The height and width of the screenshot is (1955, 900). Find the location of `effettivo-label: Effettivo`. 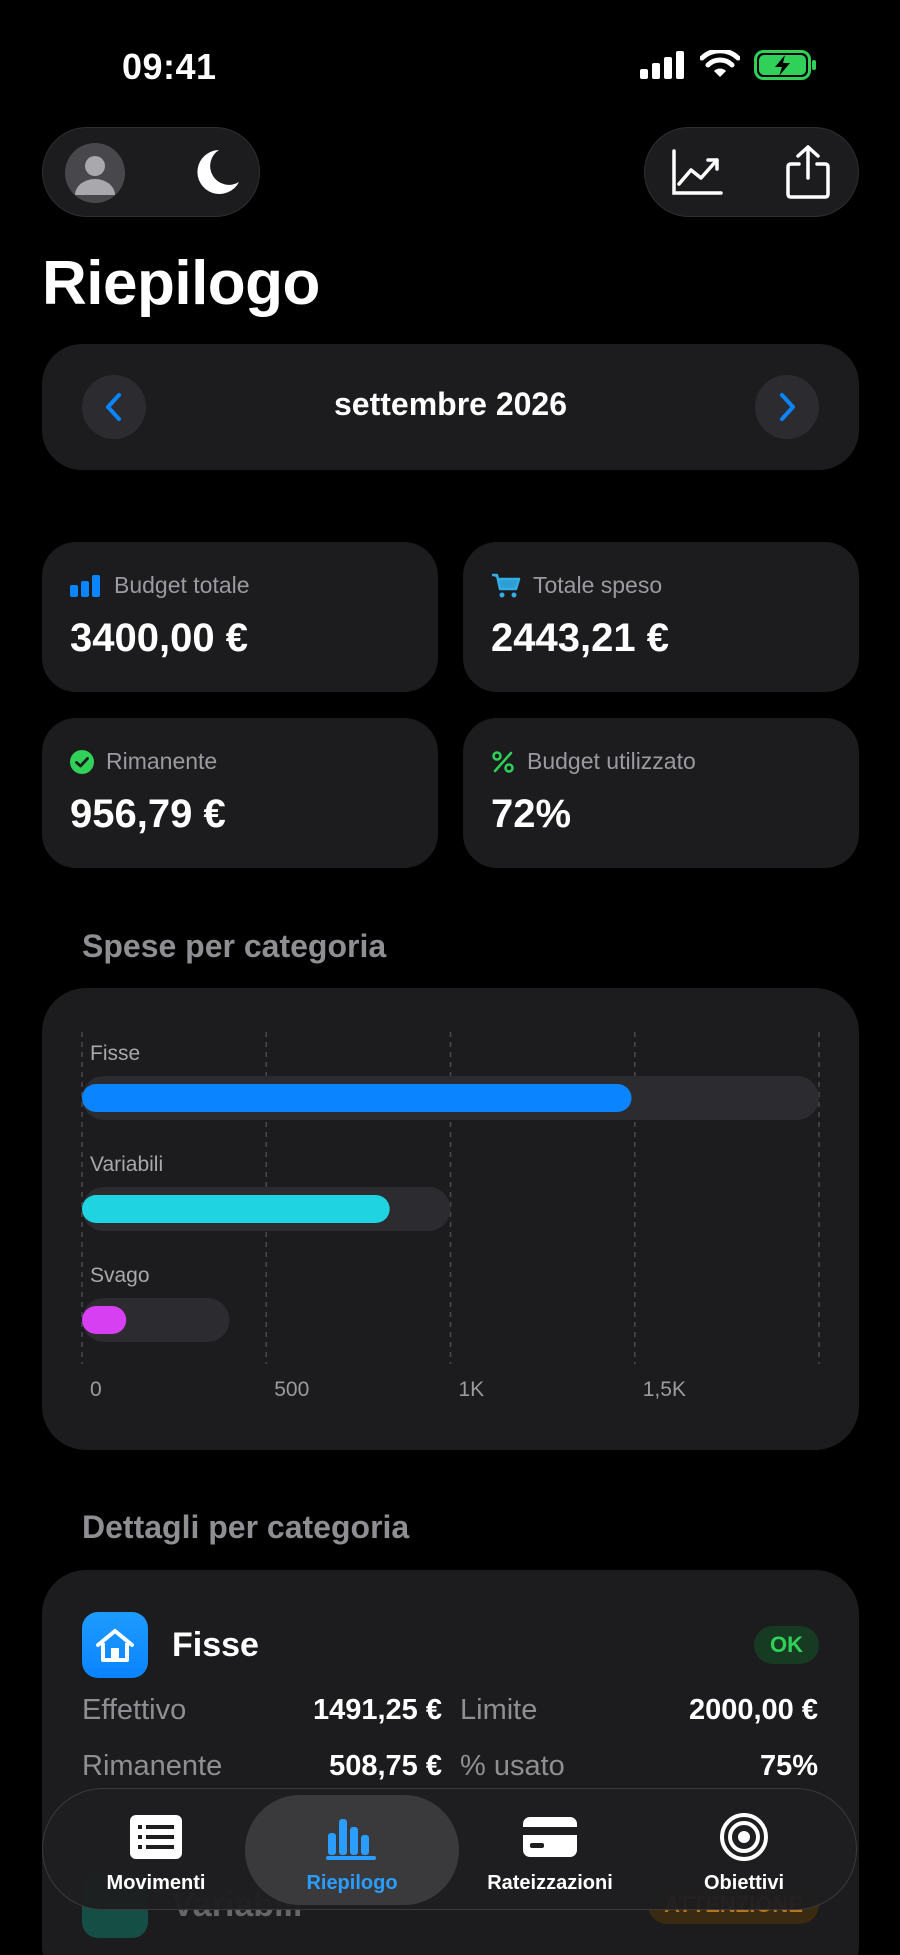

effettivo-label: Effettivo is located at coordinates (134, 1710).